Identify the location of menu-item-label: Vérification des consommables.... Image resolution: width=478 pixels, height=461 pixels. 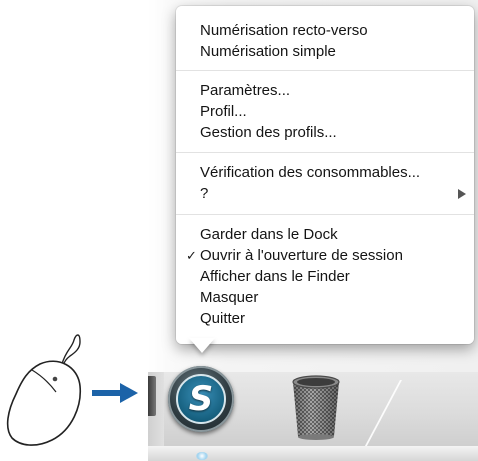
(310, 172).